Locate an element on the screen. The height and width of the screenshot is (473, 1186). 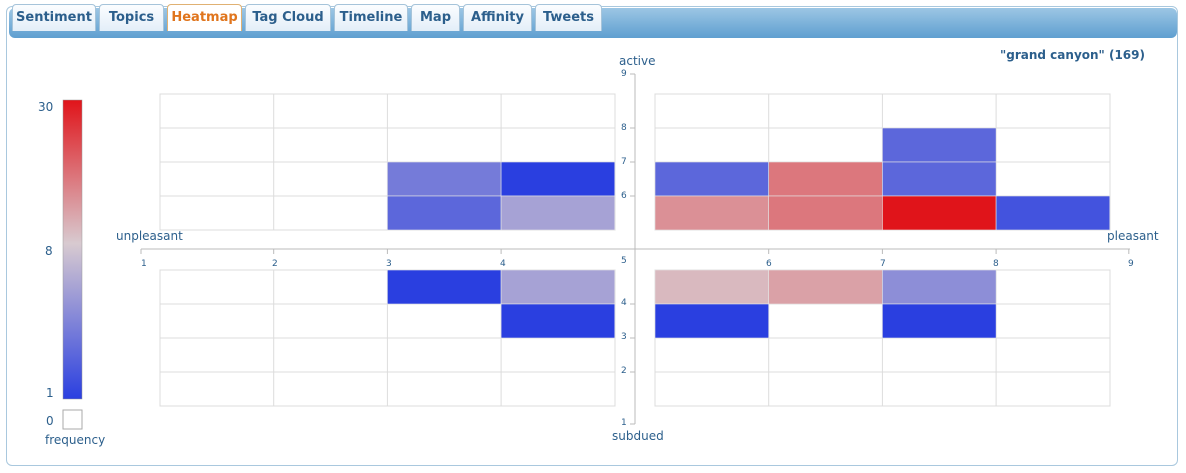
x-tick-label: 6 is located at coordinates (769, 264).